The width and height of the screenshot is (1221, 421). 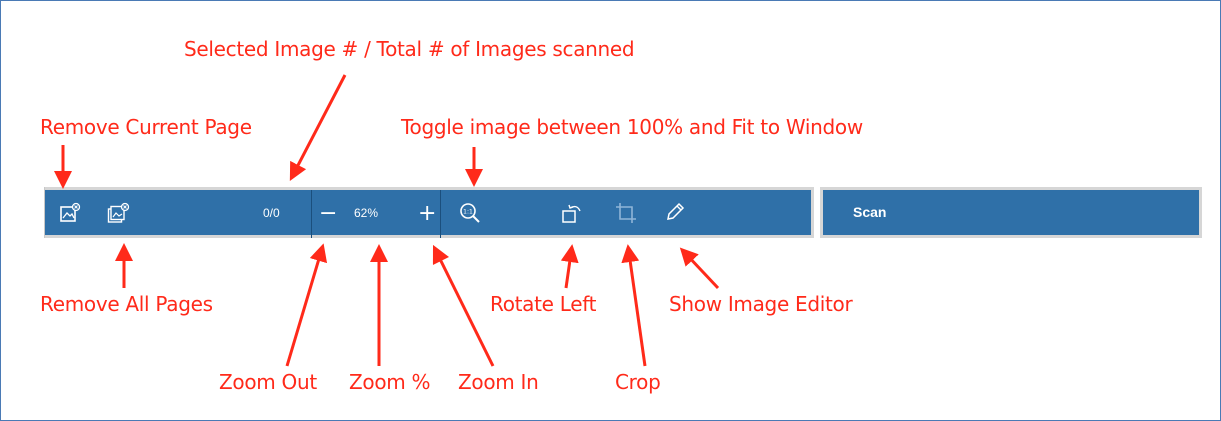 What do you see at coordinates (569, 266) in the screenshot?
I see `arrow-rotate-left` at bounding box center [569, 266].